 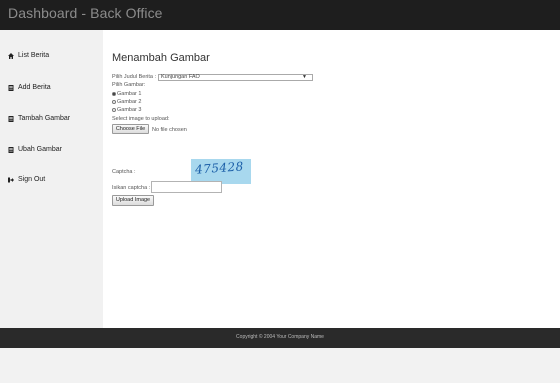 What do you see at coordinates (141, 119) in the screenshot?
I see `upload-label: Select image to upload:` at bounding box center [141, 119].